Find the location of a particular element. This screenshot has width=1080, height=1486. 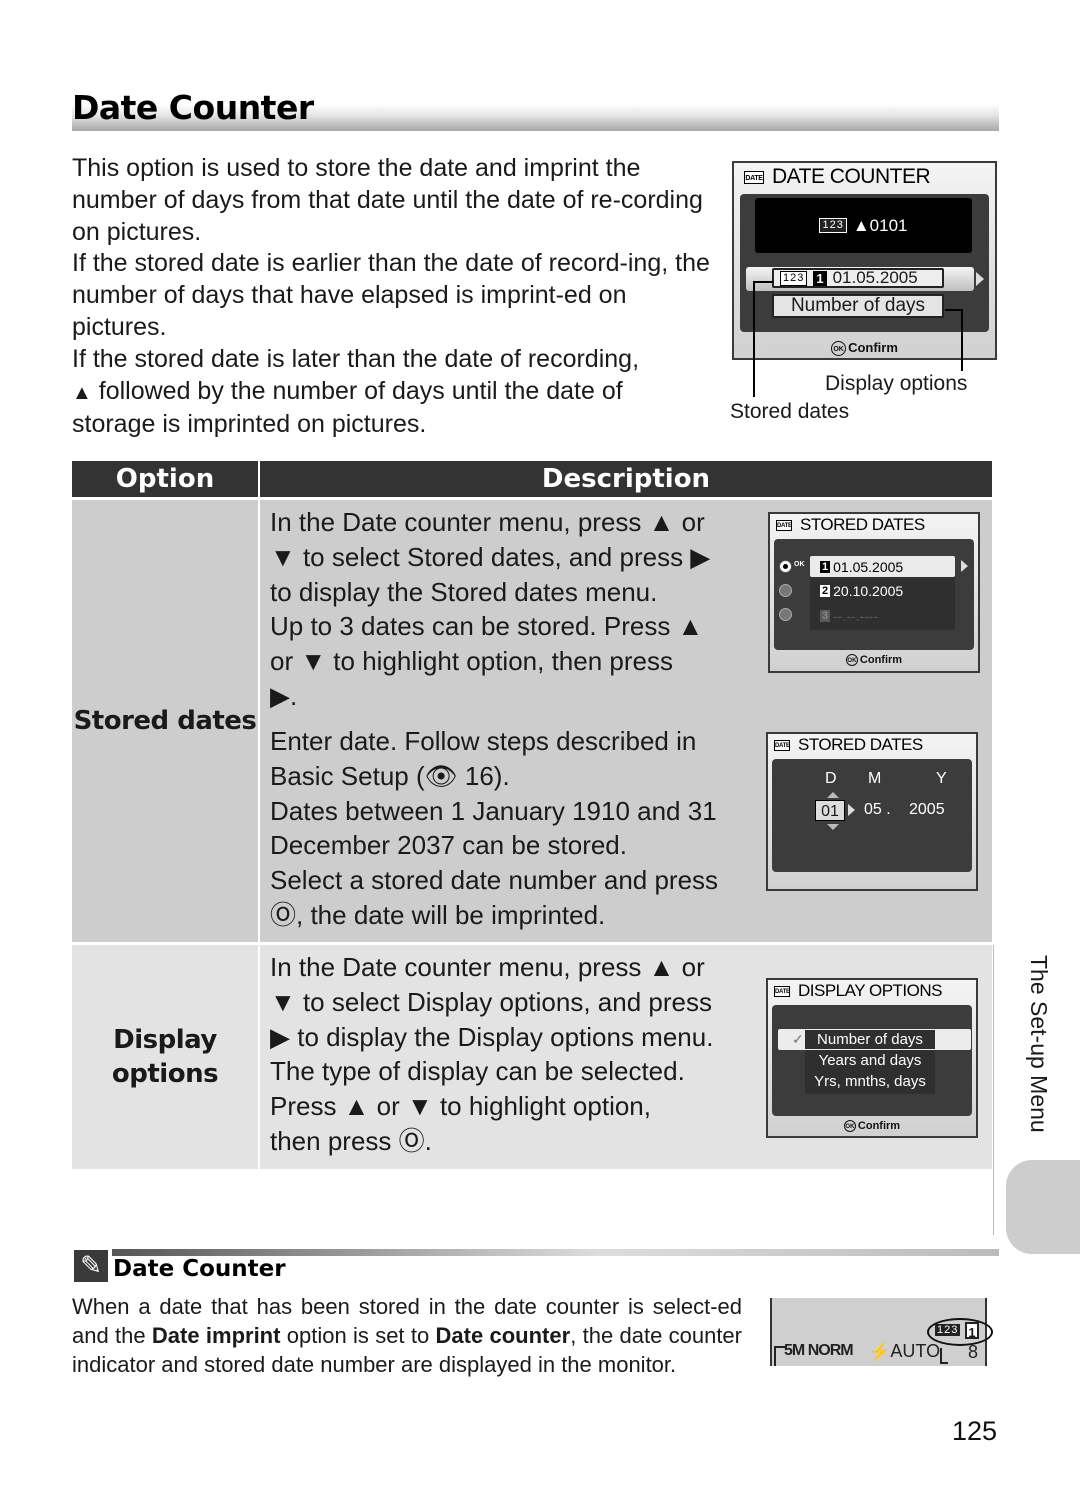

desc-line: or ▼ to highlight option, then press is located at coordinates (471, 661).